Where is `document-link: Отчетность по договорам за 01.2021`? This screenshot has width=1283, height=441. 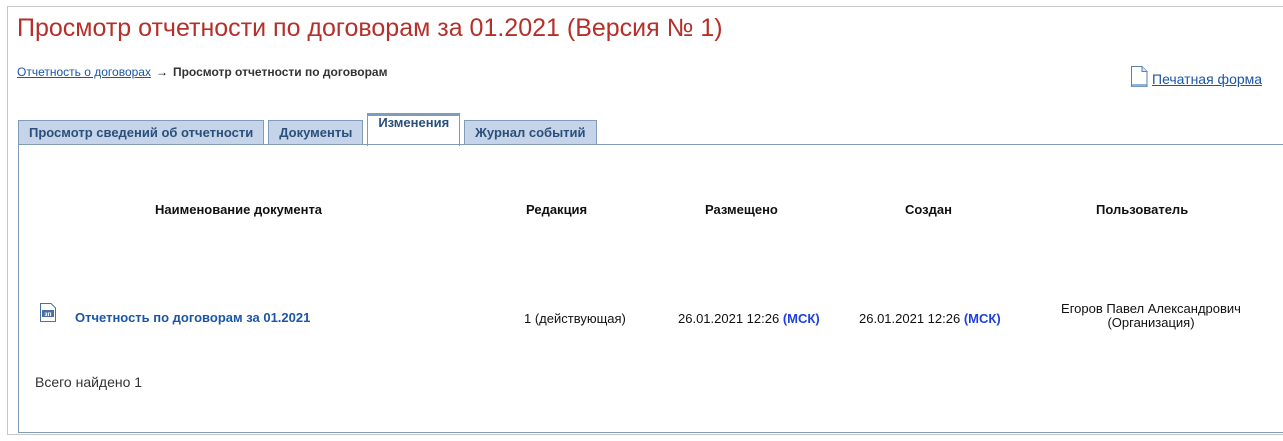
document-link: Отчетность по договорам за 01.2021 is located at coordinates (192, 317).